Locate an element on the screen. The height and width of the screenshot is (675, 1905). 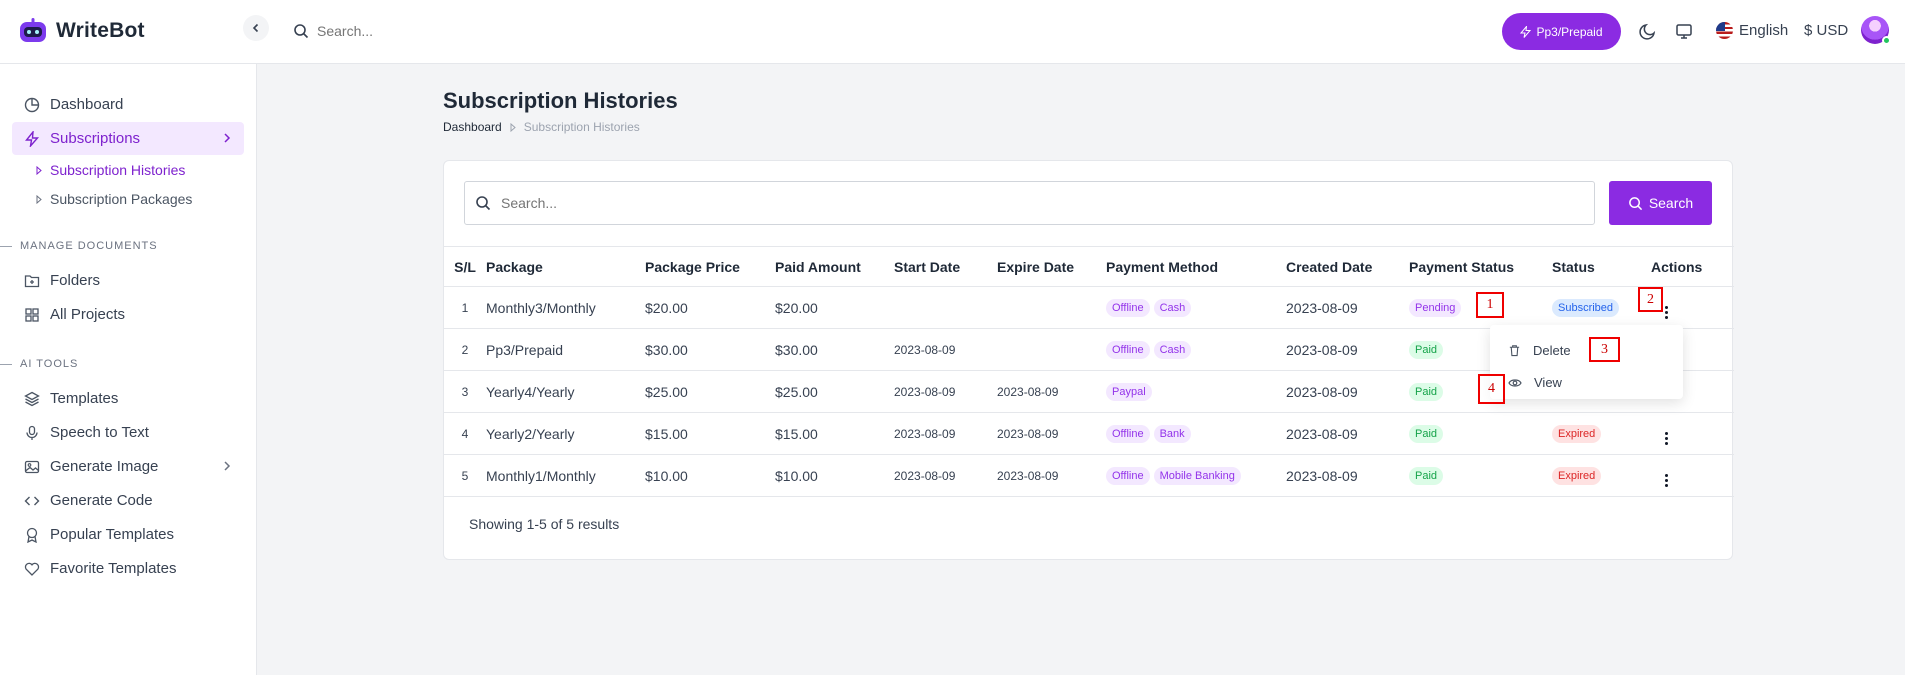
payment-status-badge: Pending is located at coordinates (1435, 308).